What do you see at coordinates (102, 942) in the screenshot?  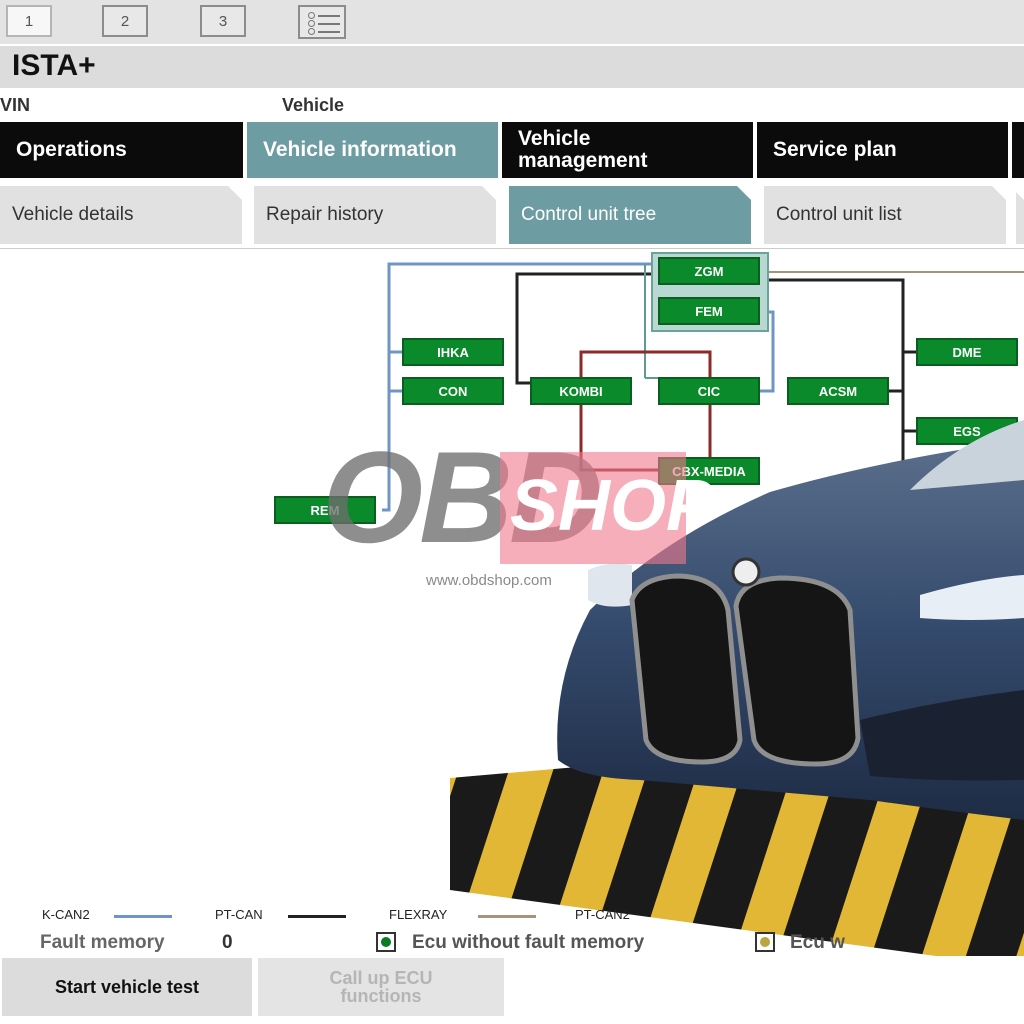 I see `fault-memory-label: Fault memory` at bounding box center [102, 942].